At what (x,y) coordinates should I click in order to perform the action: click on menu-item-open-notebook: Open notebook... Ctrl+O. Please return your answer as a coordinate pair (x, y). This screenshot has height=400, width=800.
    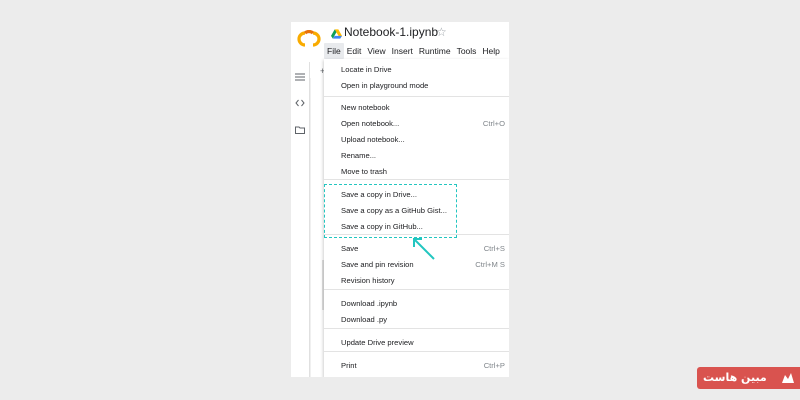
    Looking at the image, I should click on (416, 124).